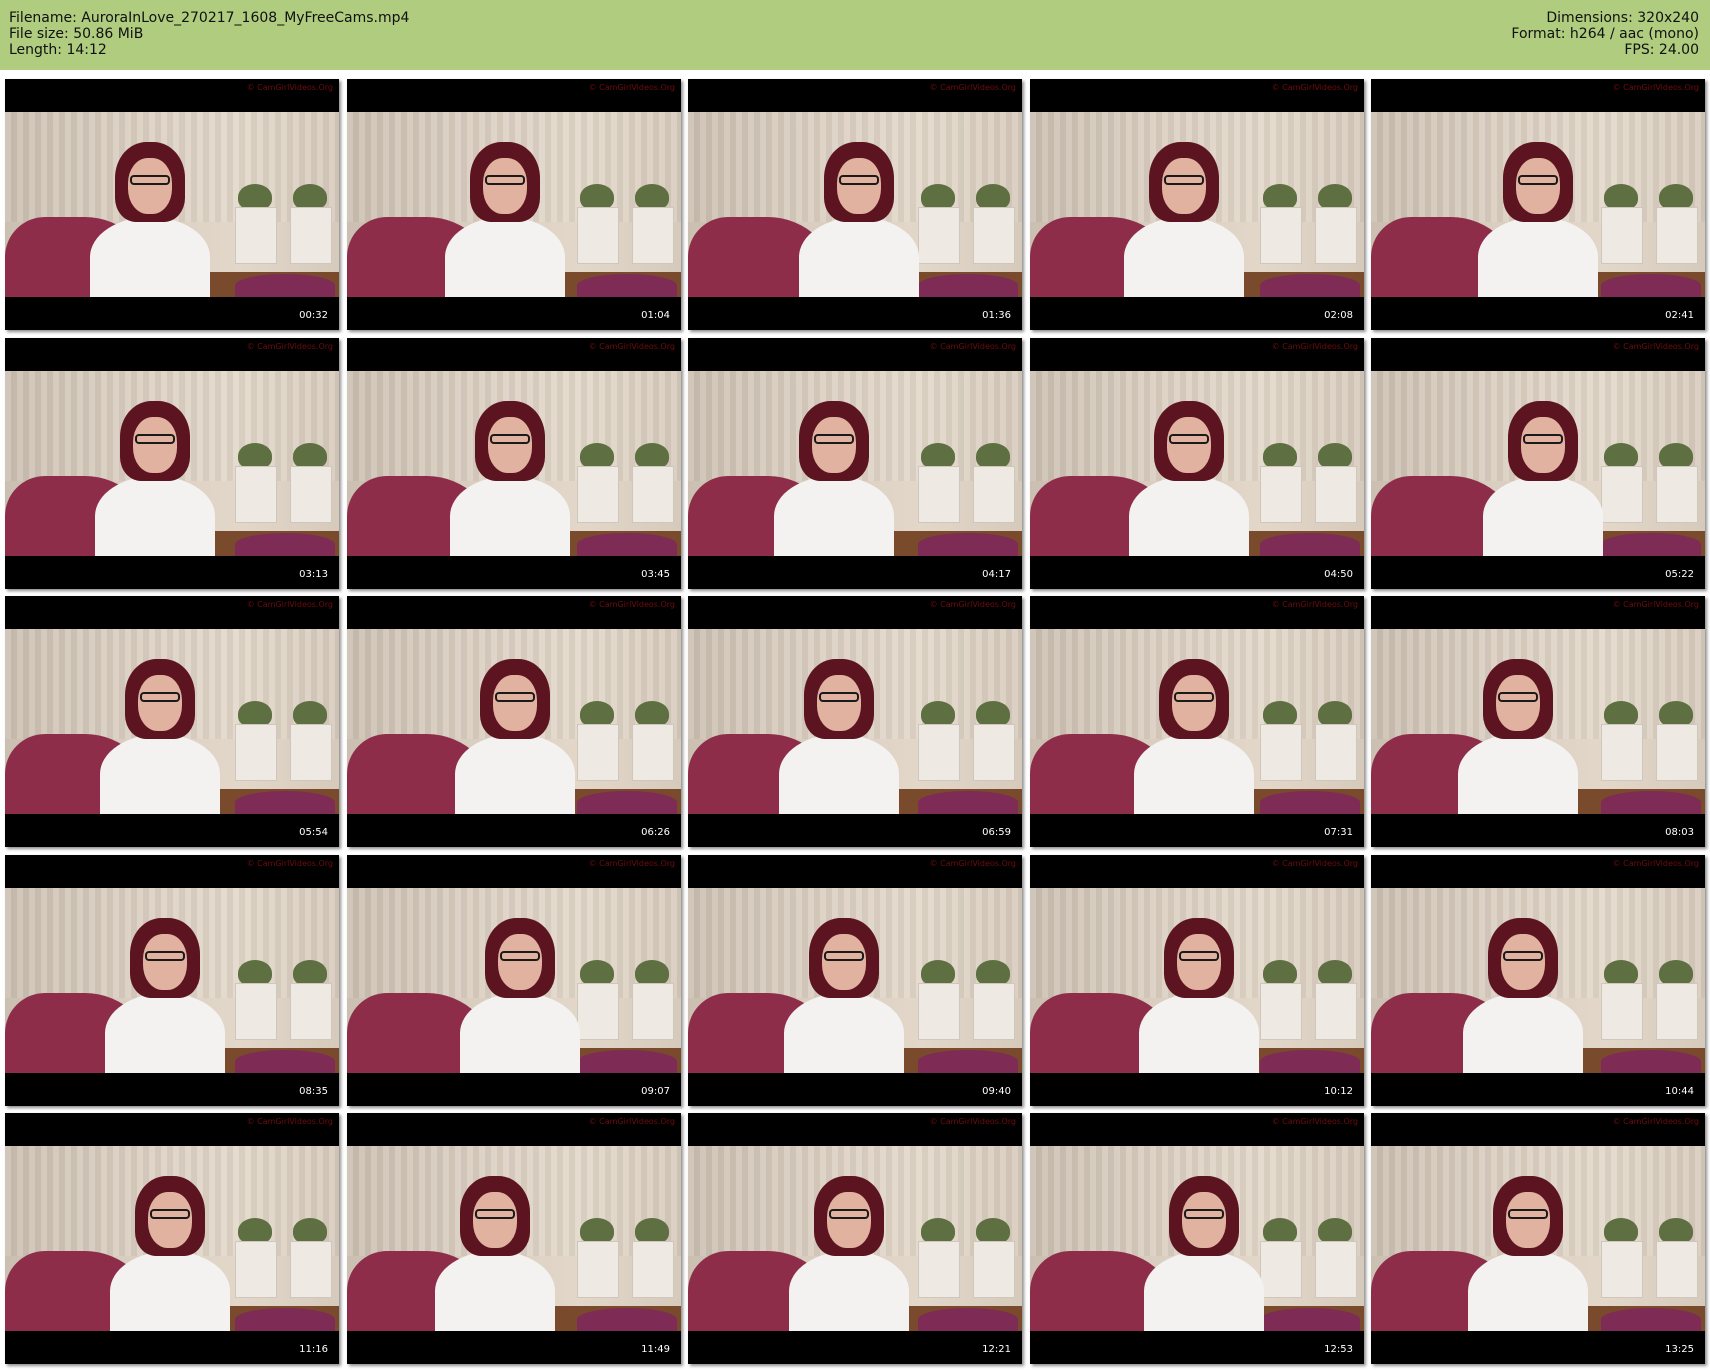  What do you see at coordinates (855, 204) in the screenshot?
I see `thumbnail-tile: © CamGirlVideos.Org 01:36` at bounding box center [855, 204].